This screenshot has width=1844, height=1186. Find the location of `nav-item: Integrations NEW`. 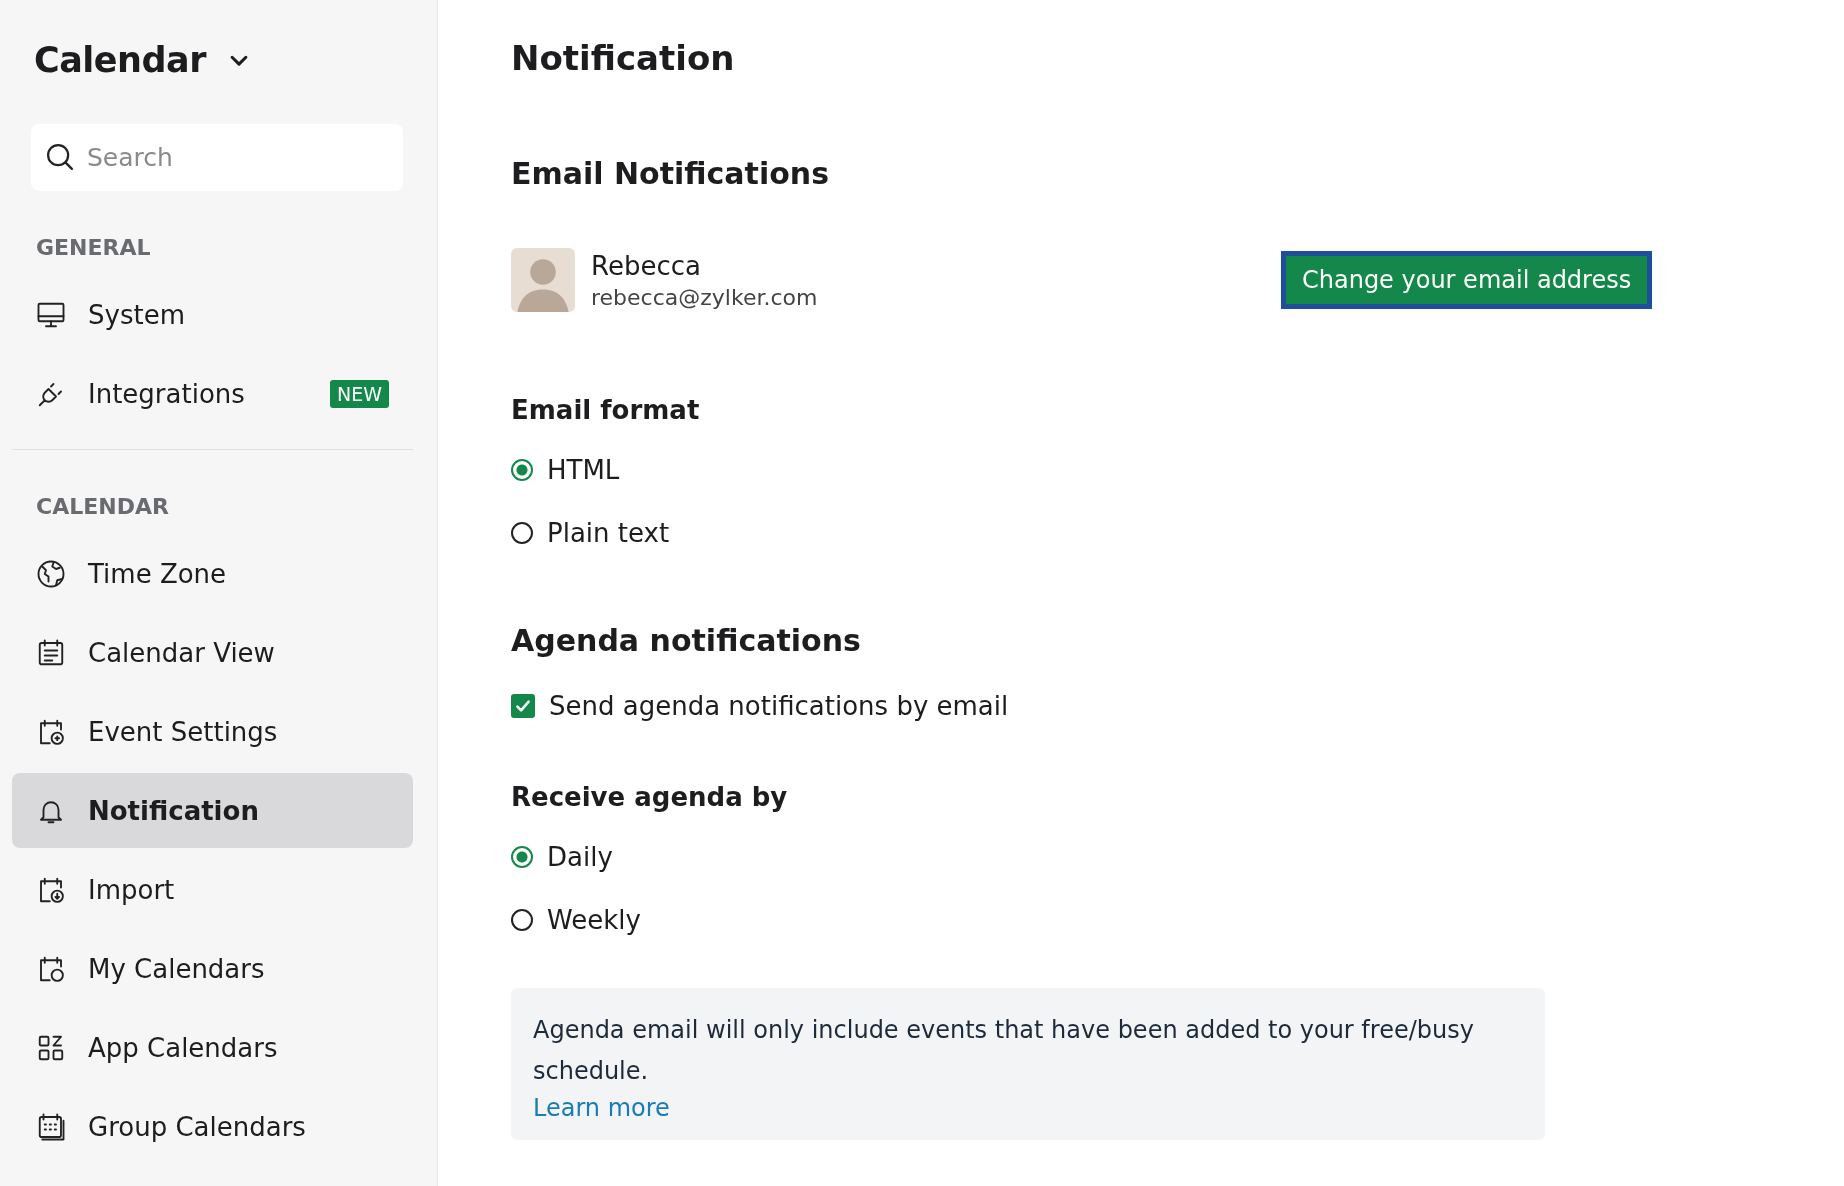

nav-item: Integrations NEW is located at coordinates (212, 393).